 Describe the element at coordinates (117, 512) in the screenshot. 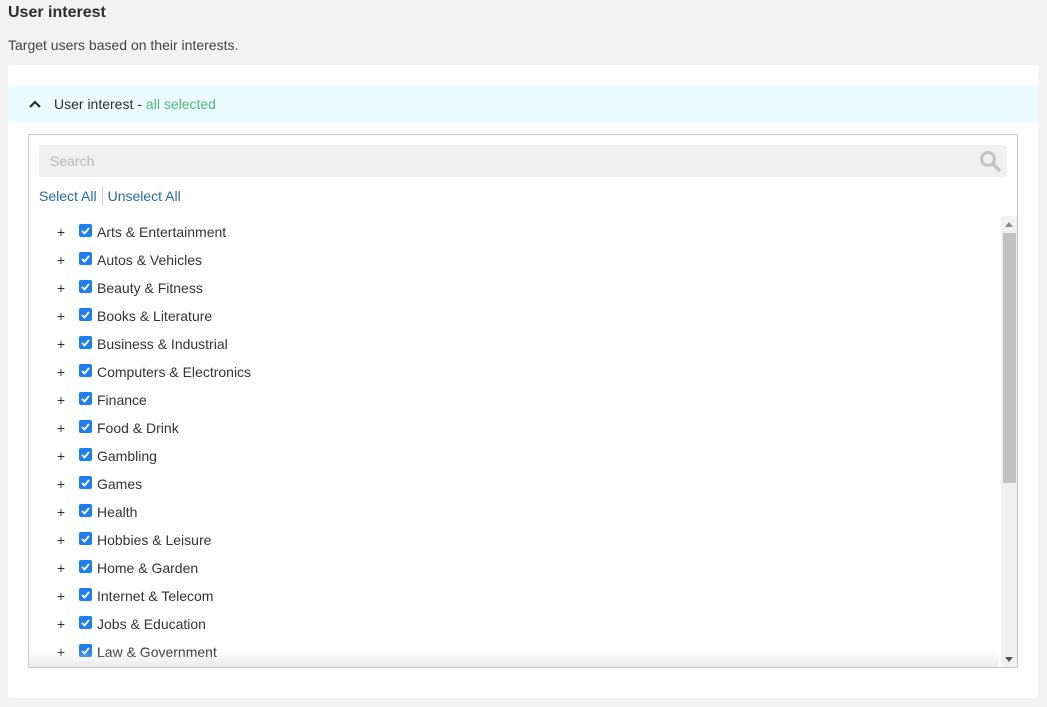

I see `interest-label: Health` at that location.